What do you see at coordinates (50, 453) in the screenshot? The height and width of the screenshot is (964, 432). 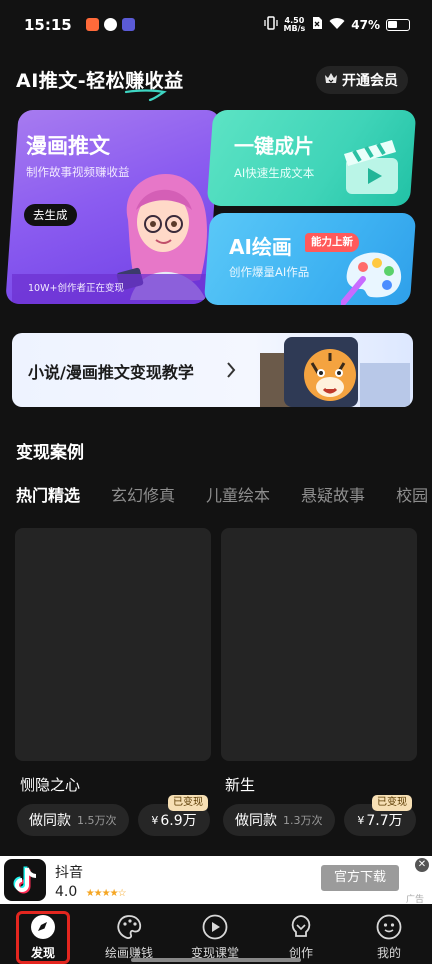 I see `cases-section-title: 变现案例` at bounding box center [50, 453].